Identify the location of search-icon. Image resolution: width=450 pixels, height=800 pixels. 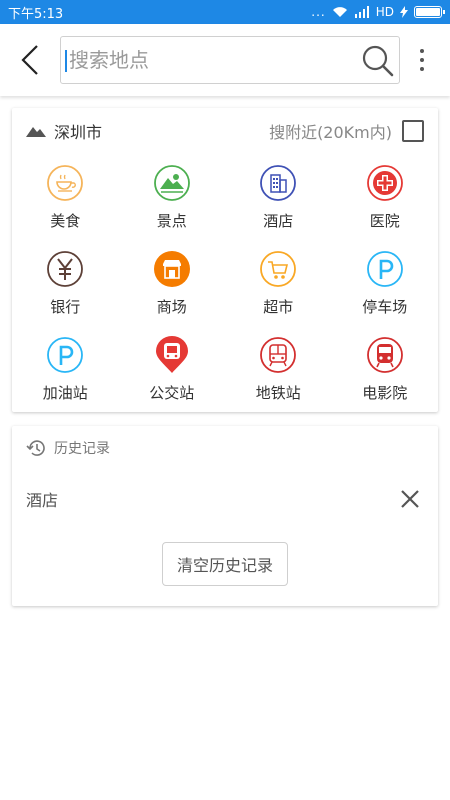
(378, 61).